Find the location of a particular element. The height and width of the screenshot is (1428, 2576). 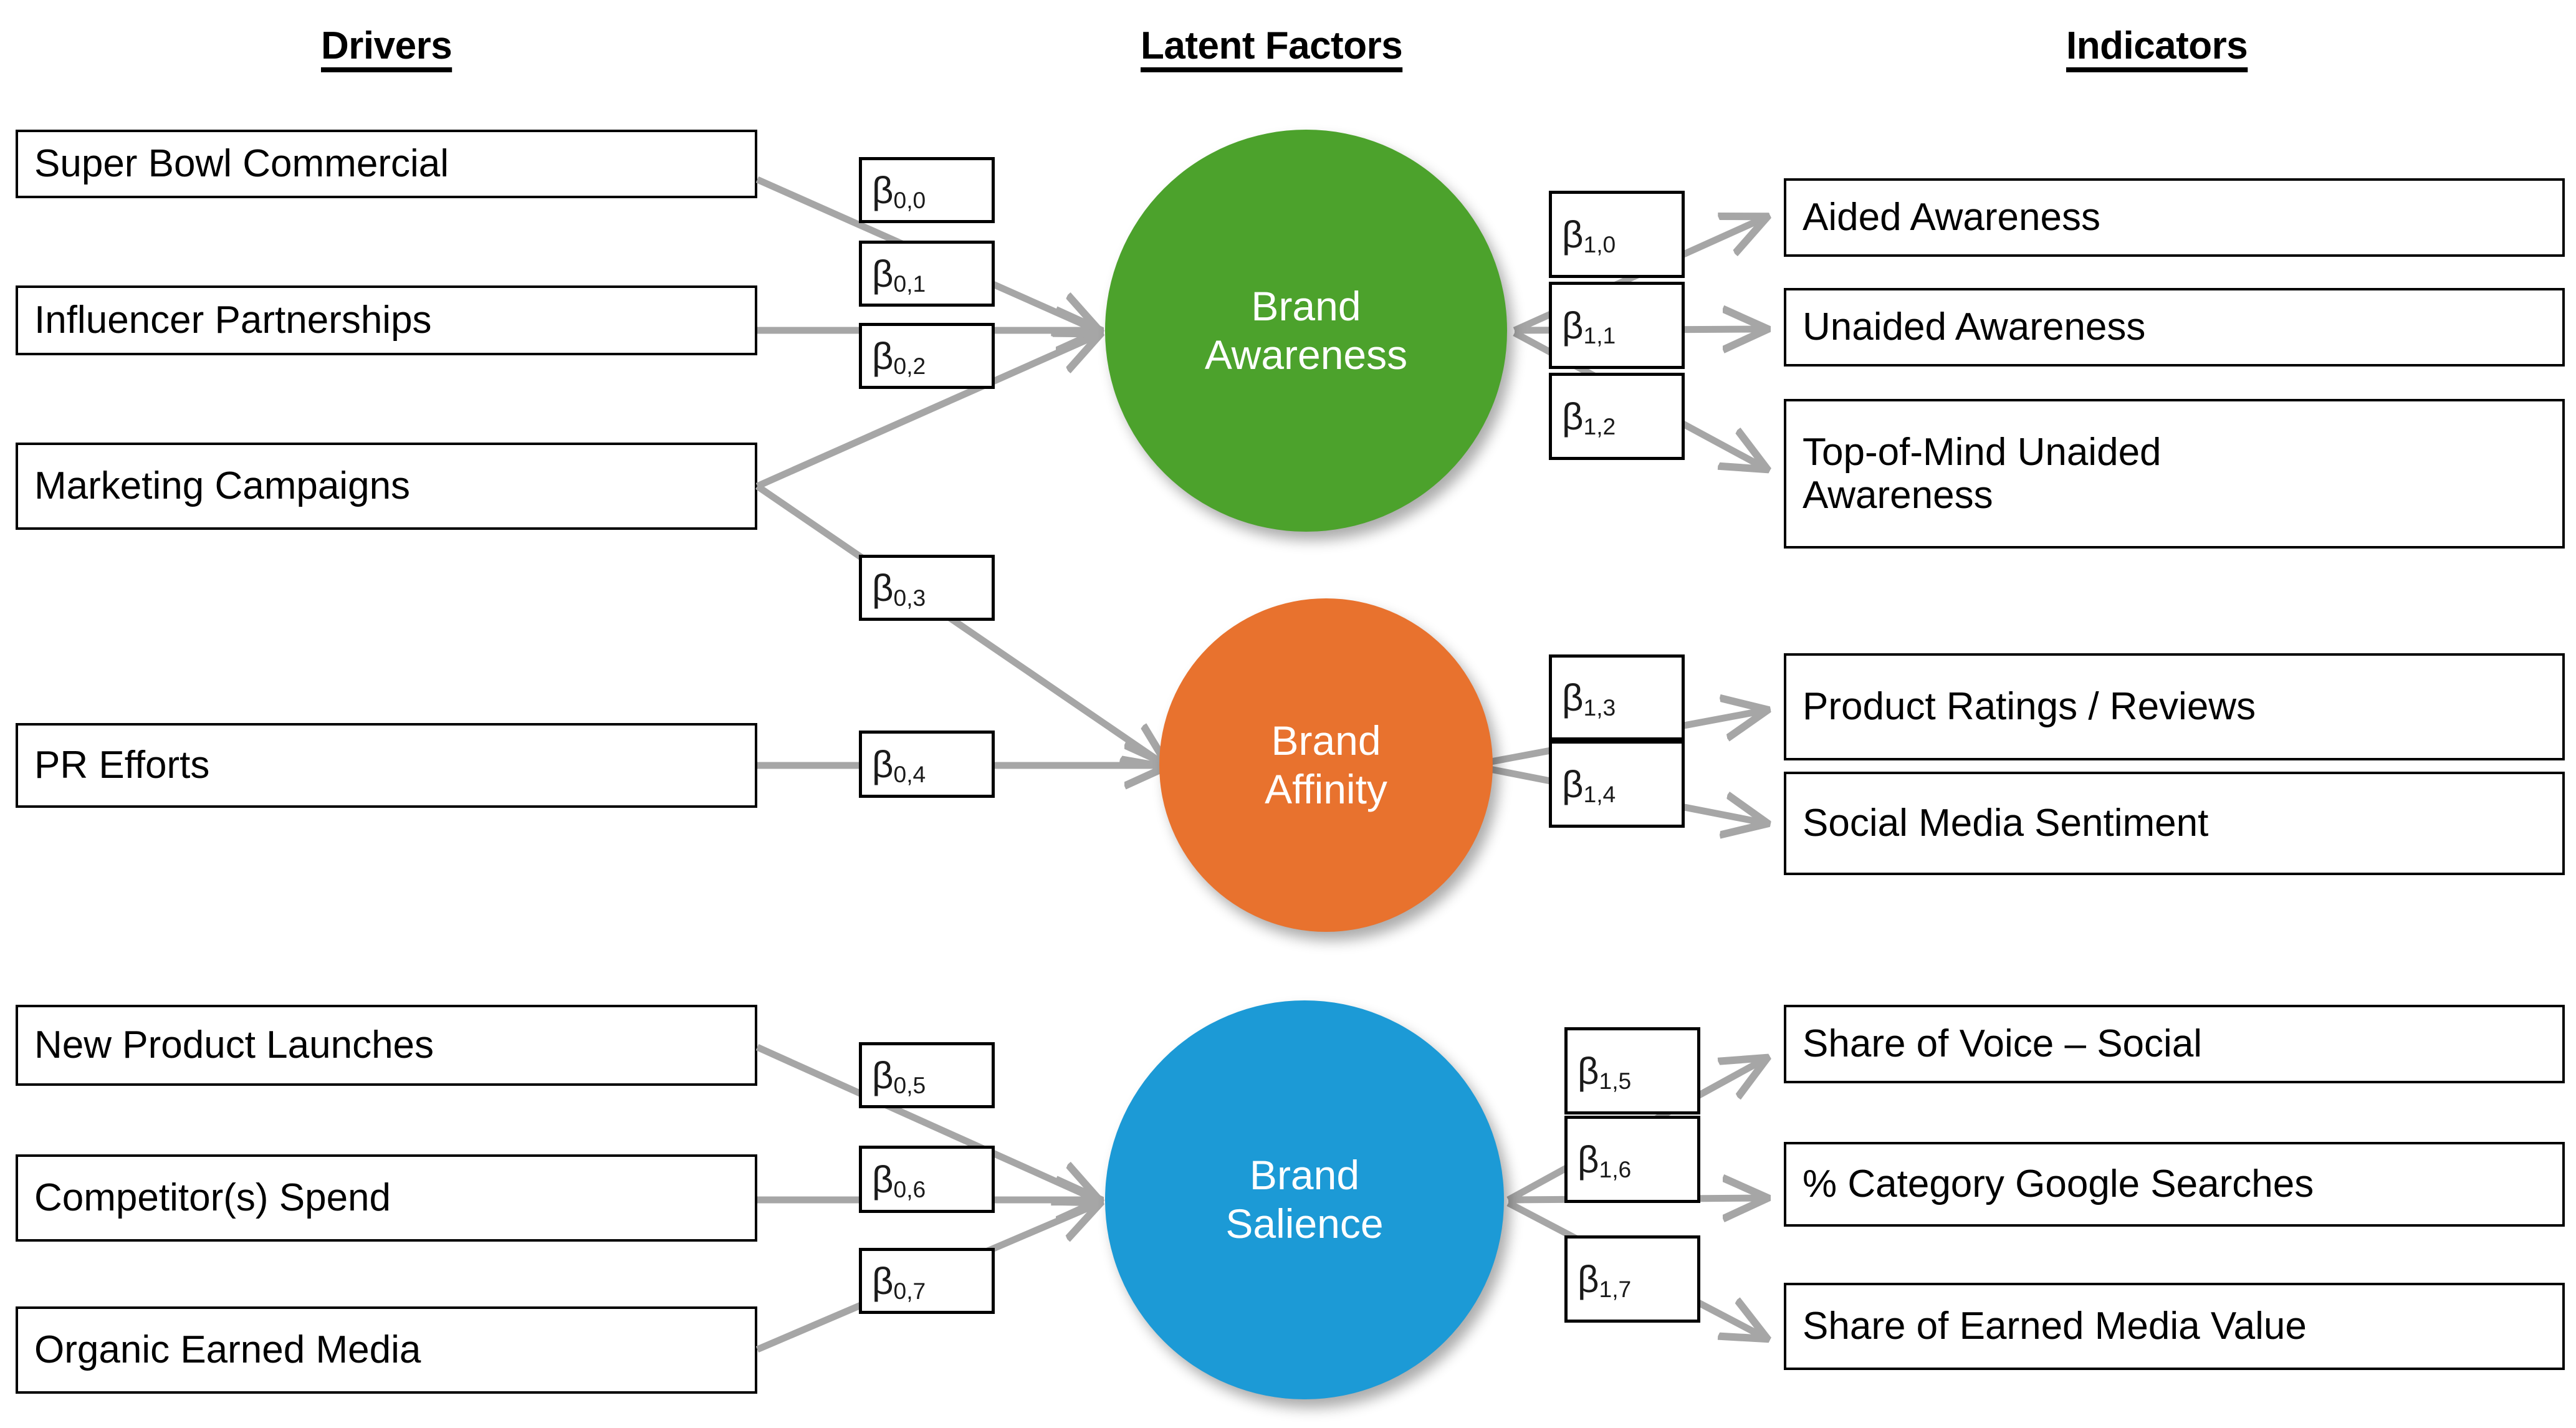

indicator-label: Unaided Awareness is located at coordinates (1975, 327).